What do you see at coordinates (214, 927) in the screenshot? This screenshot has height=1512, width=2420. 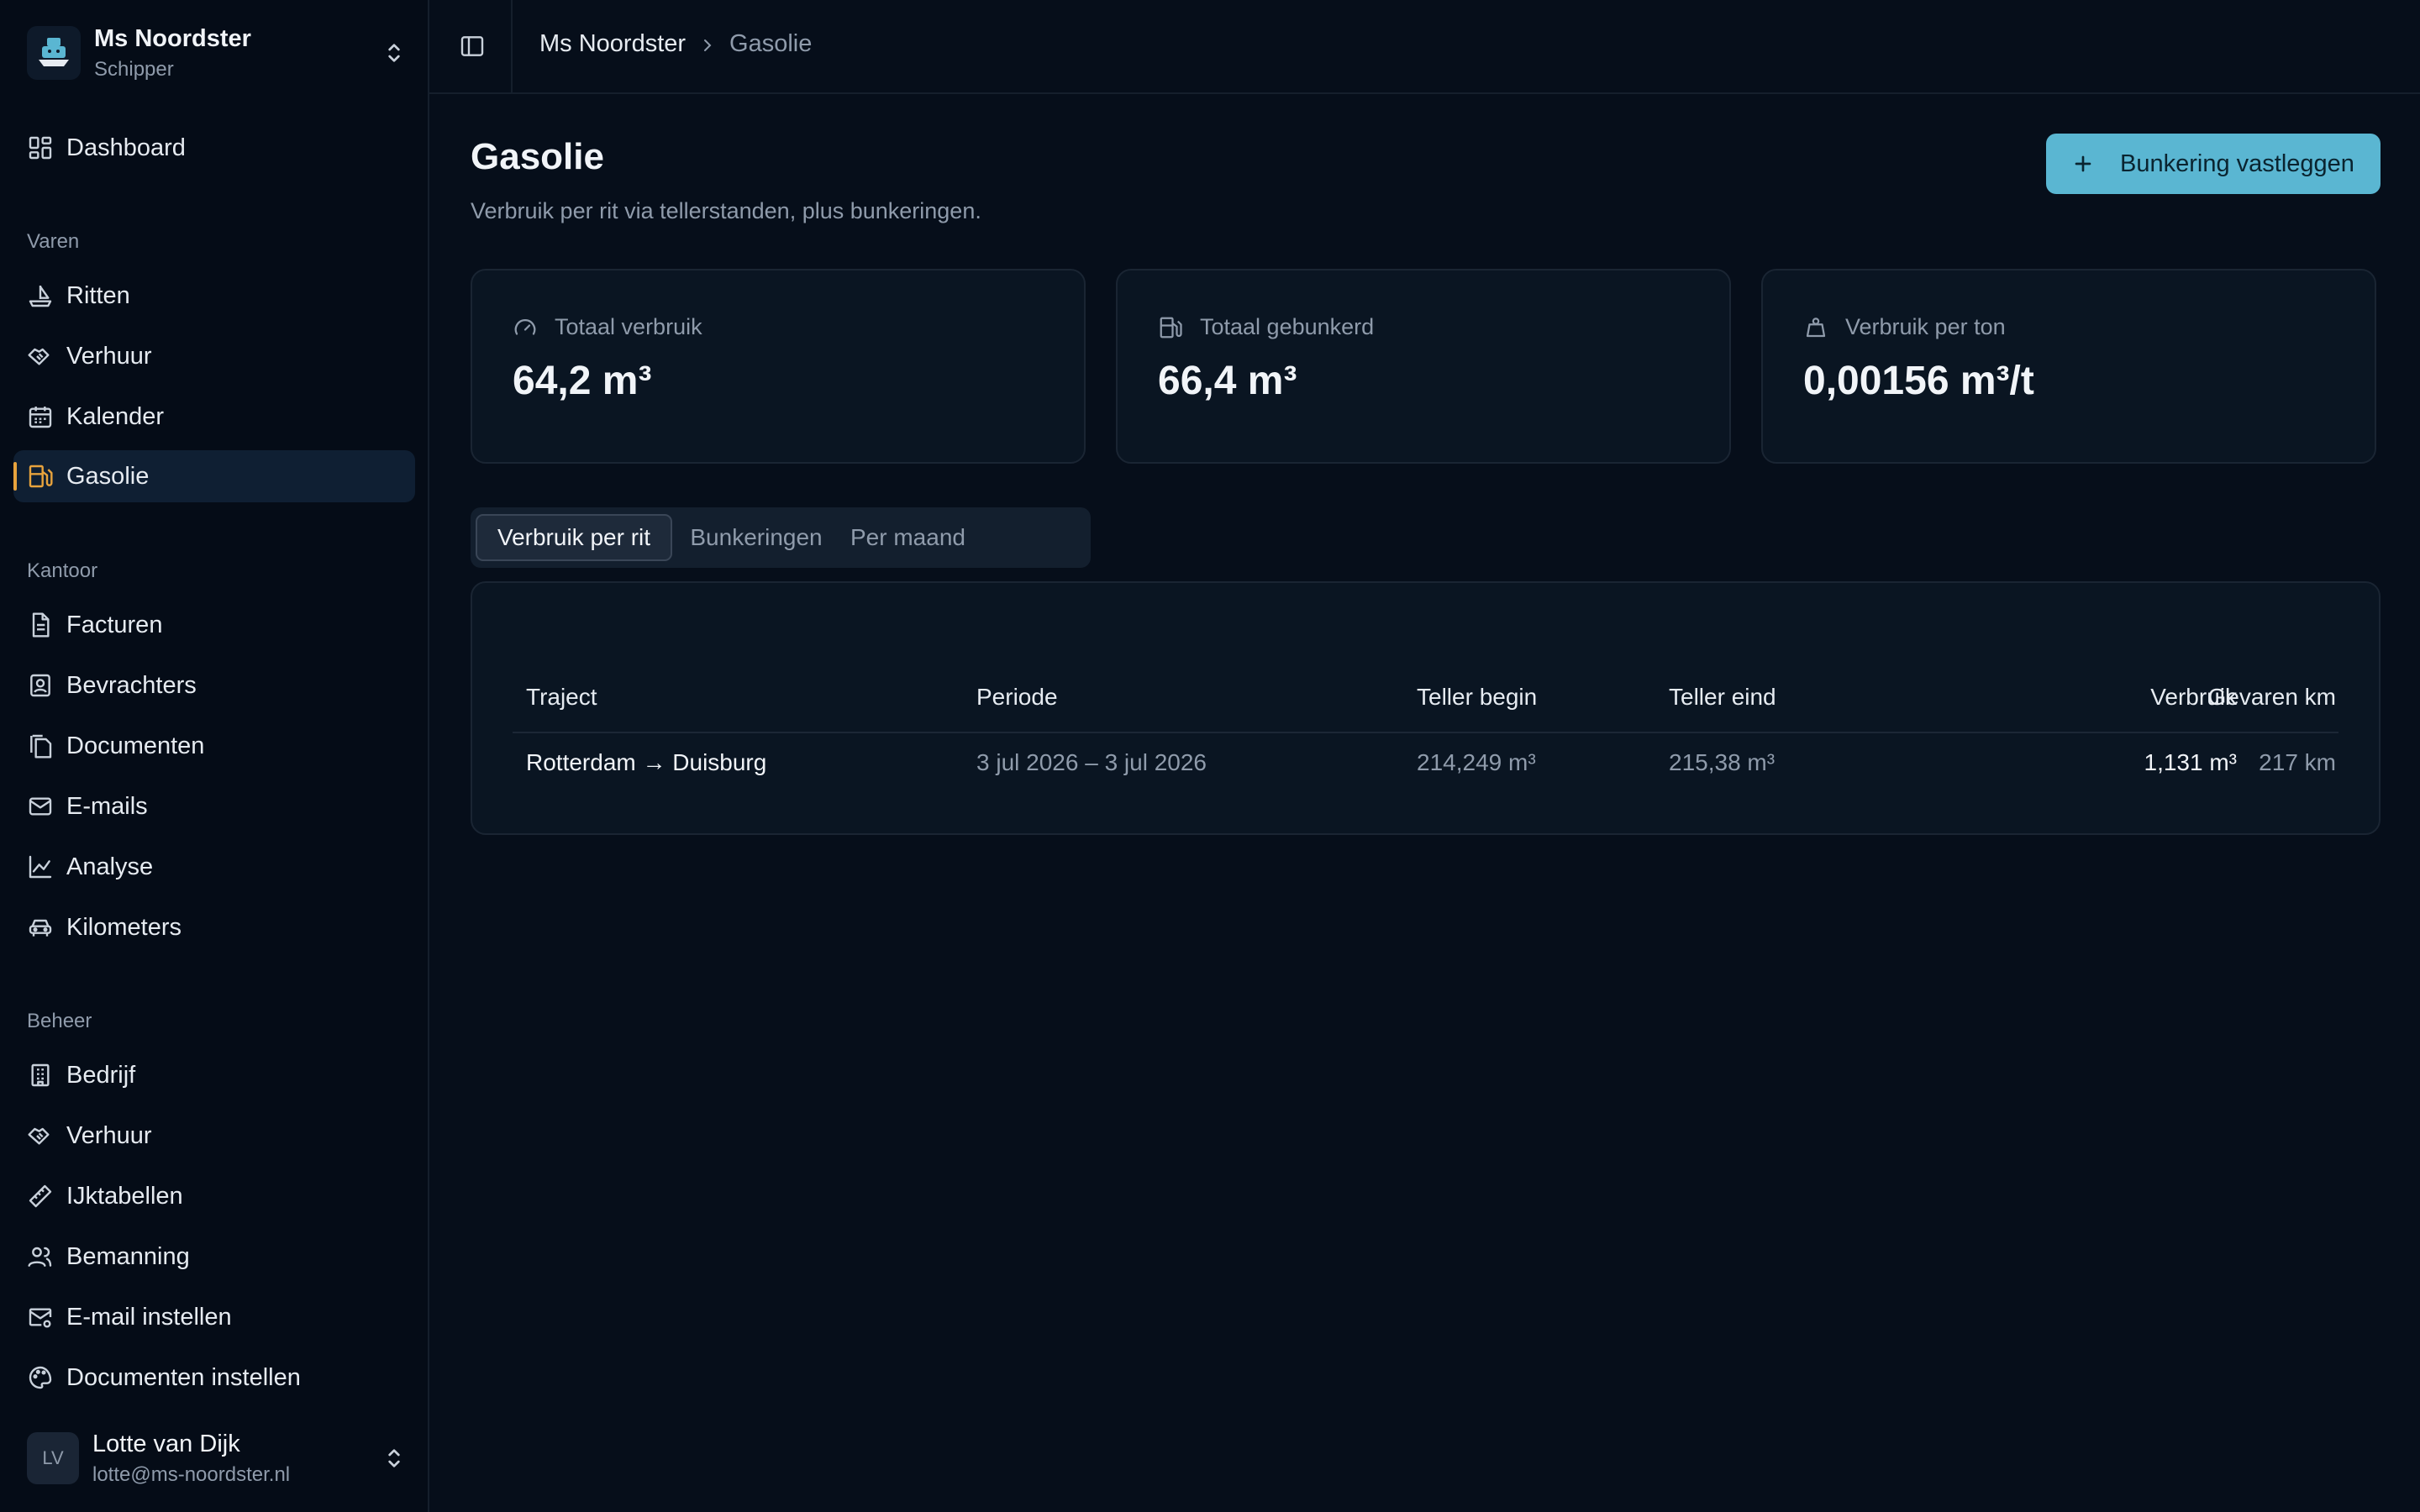 I see `nav-kilometers: Kilometers` at bounding box center [214, 927].